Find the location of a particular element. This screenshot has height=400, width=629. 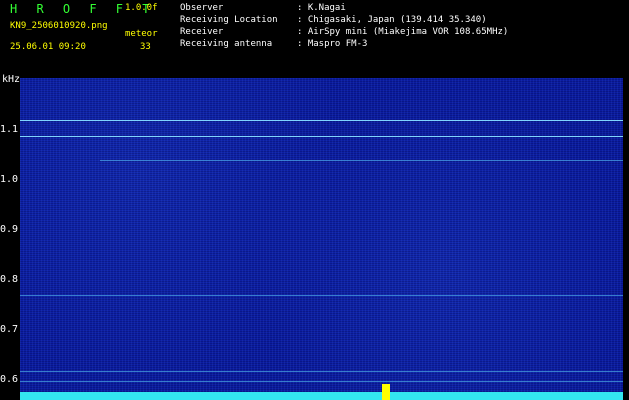

info-value-receiver: : AirSpy mini (Miakejima VOR 108.65MHz) is located at coordinates (403, 32).